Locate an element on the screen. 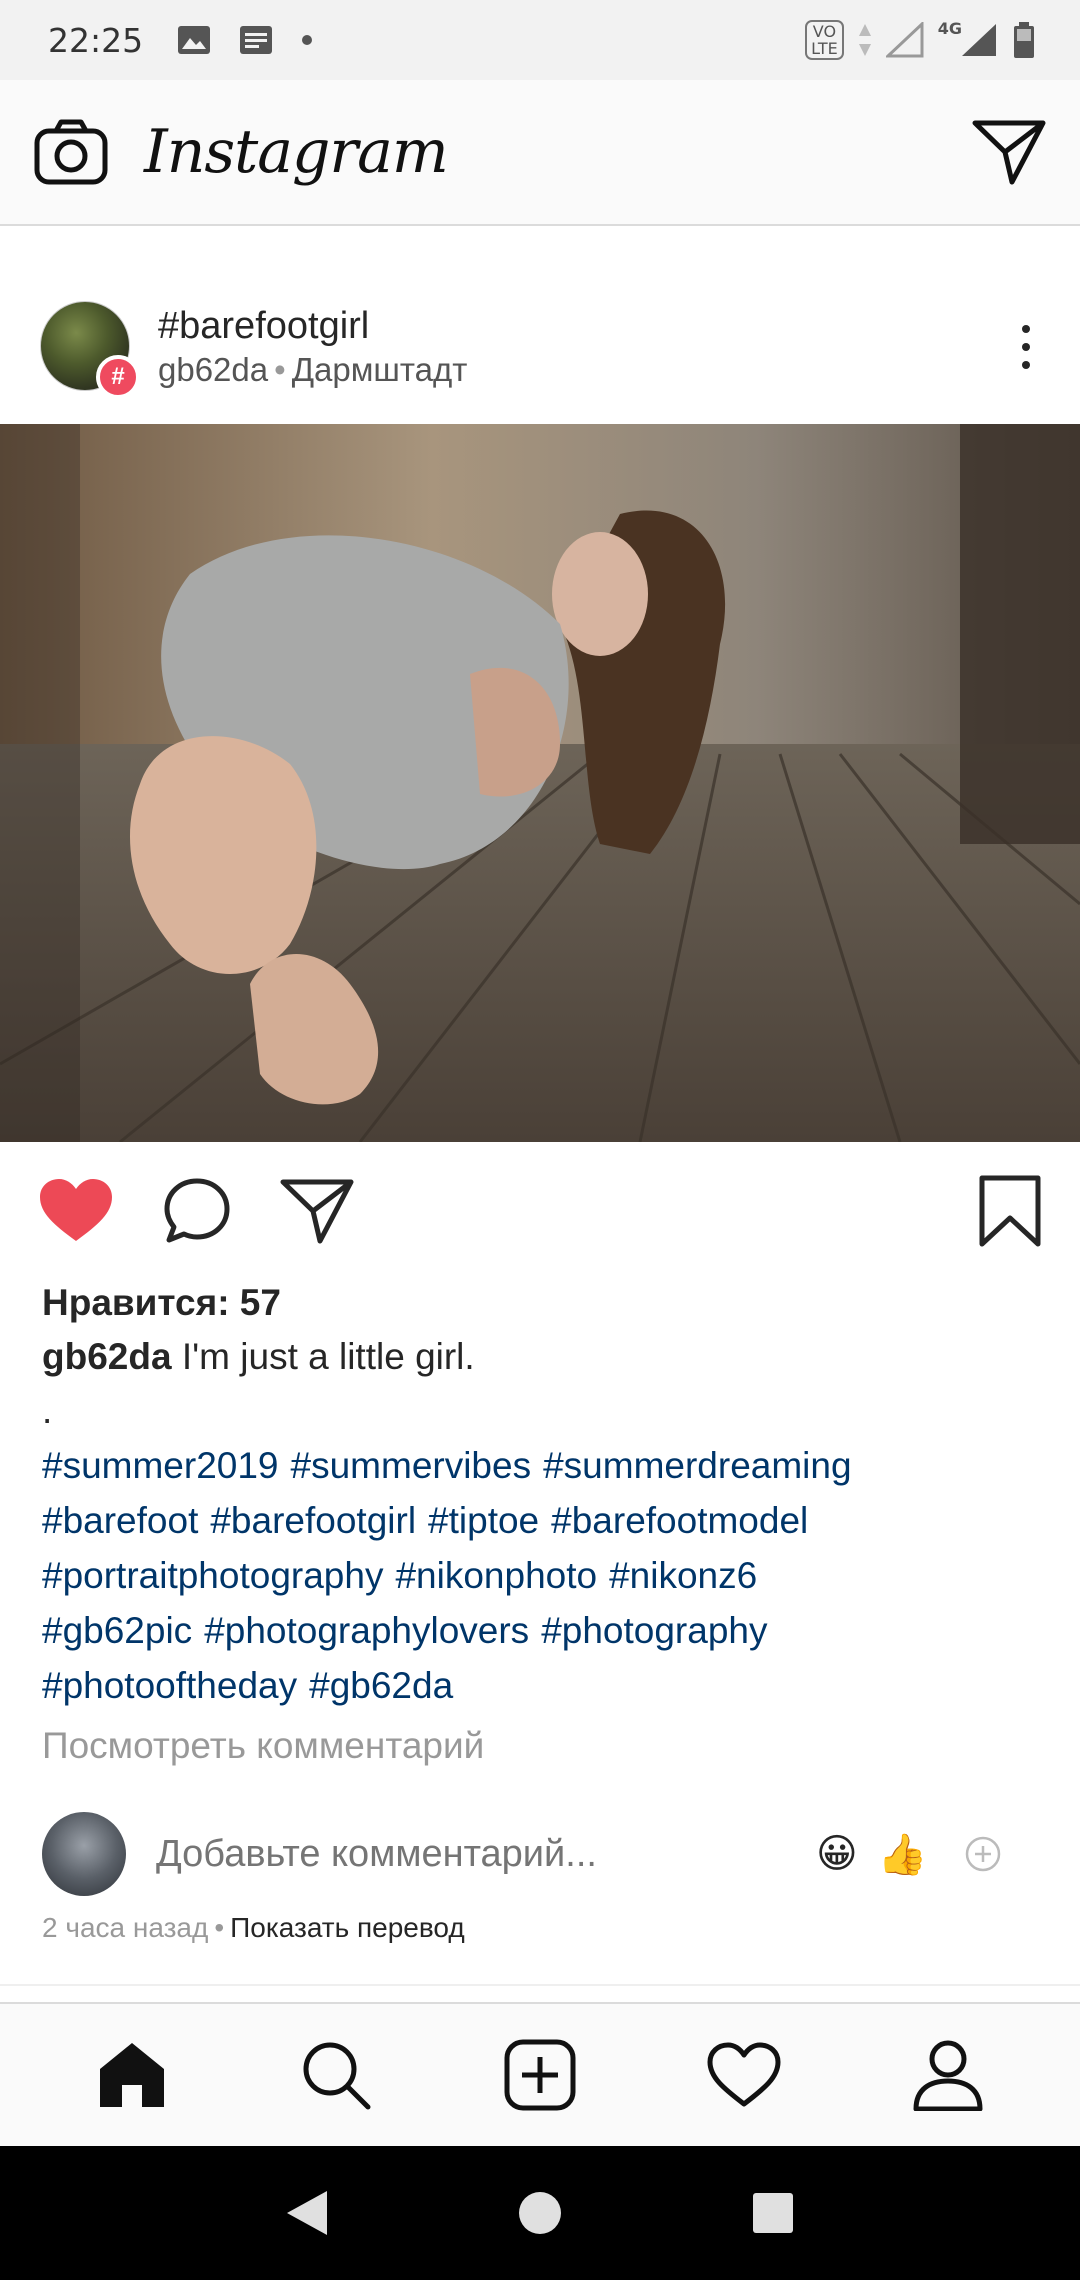 The image size is (1080, 2280). comment-input is located at coordinates (476, 1854).